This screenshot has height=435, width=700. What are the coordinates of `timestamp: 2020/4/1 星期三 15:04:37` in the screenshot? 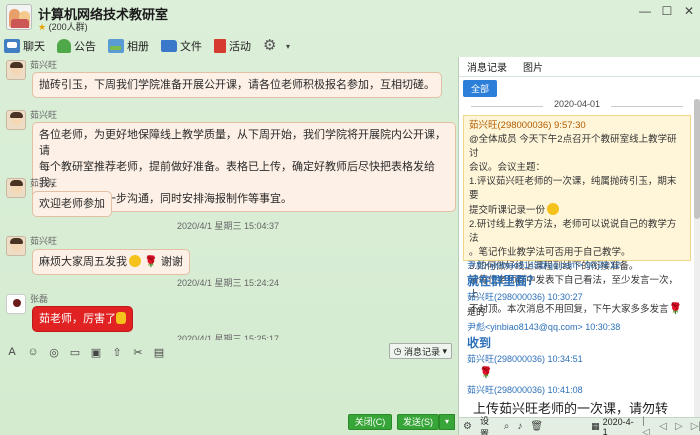 It's located at (228, 226).